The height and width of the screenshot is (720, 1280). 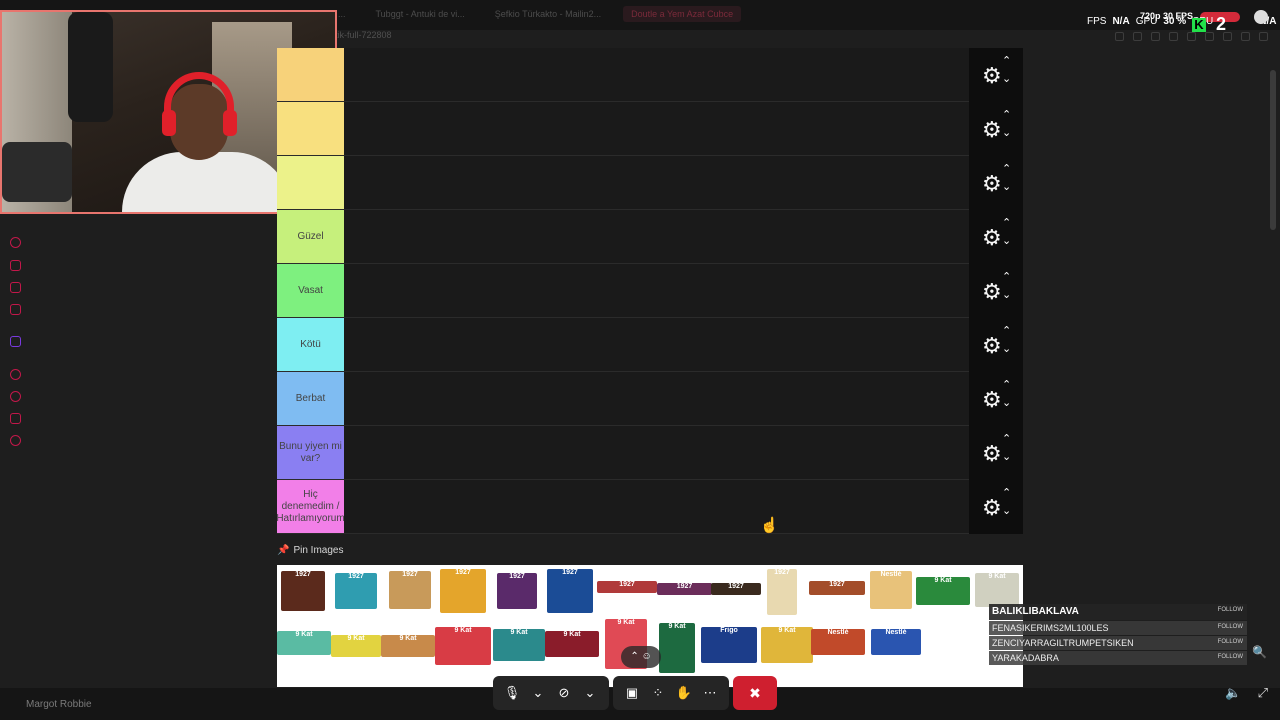 I want to click on avatar, so click(x=1261, y=17).